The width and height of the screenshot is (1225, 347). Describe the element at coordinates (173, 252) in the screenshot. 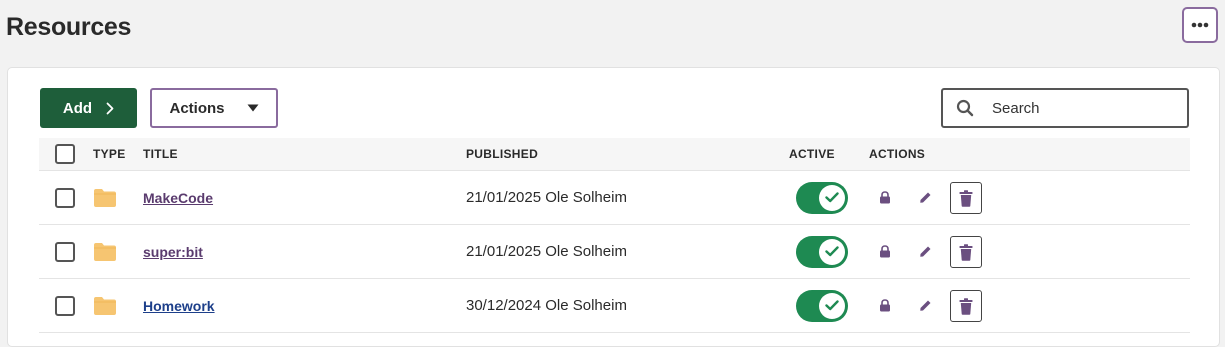

I see `resource-title-link: super:bit` at that location.